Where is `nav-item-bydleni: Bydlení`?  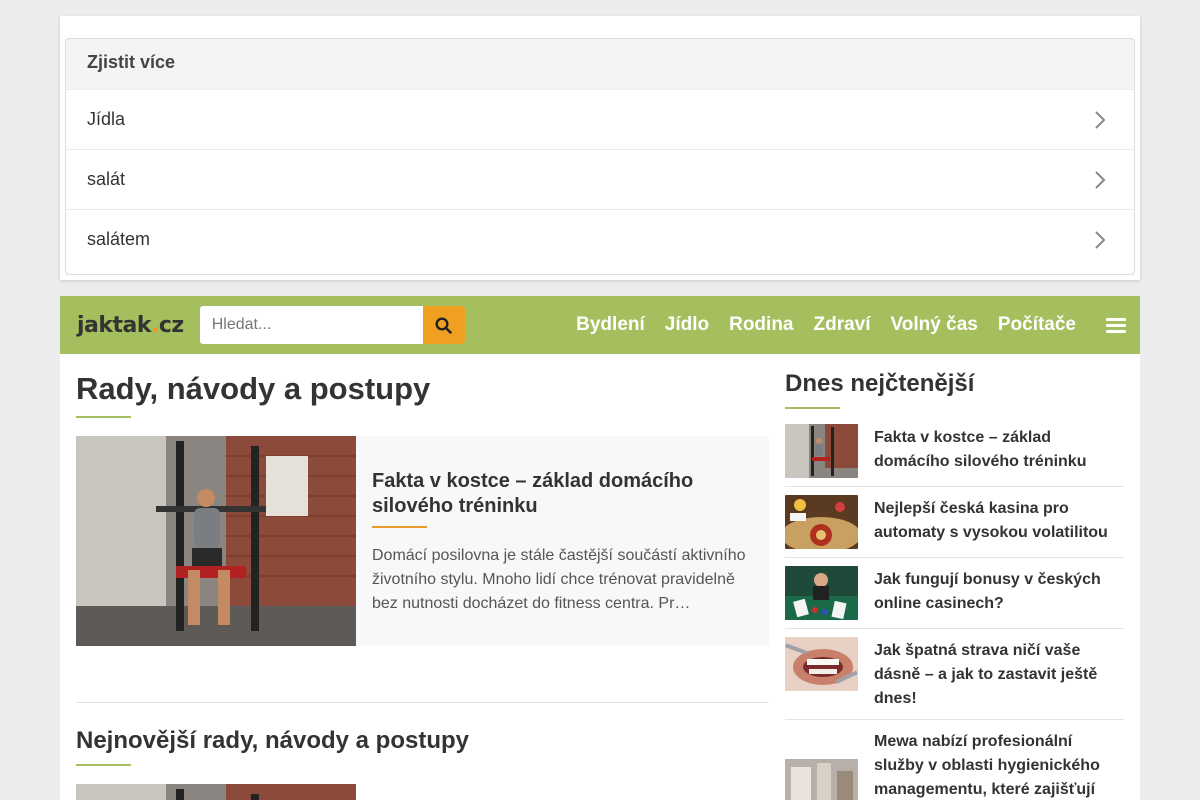 nav-item-bydleni: Bydlení is located at coordinates (610, 325).